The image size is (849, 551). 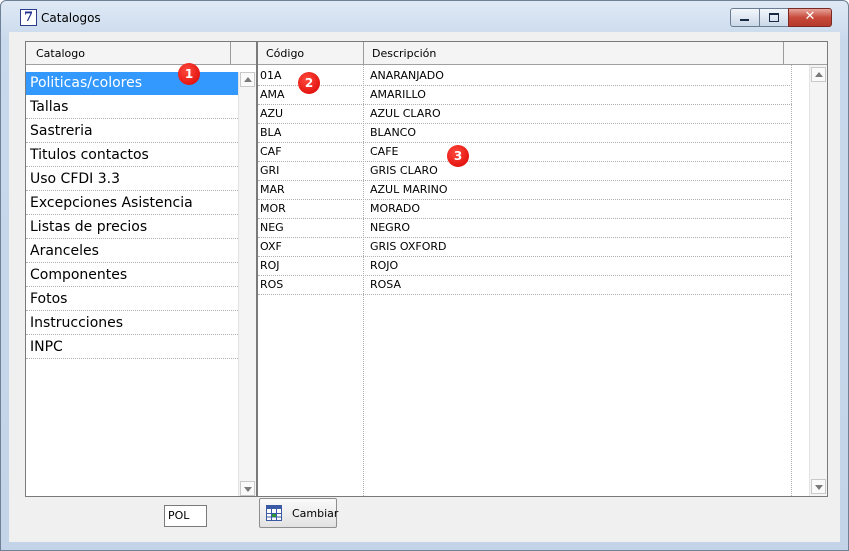 I want to click on window-title: Catalogos, so click(x=71, y=18).